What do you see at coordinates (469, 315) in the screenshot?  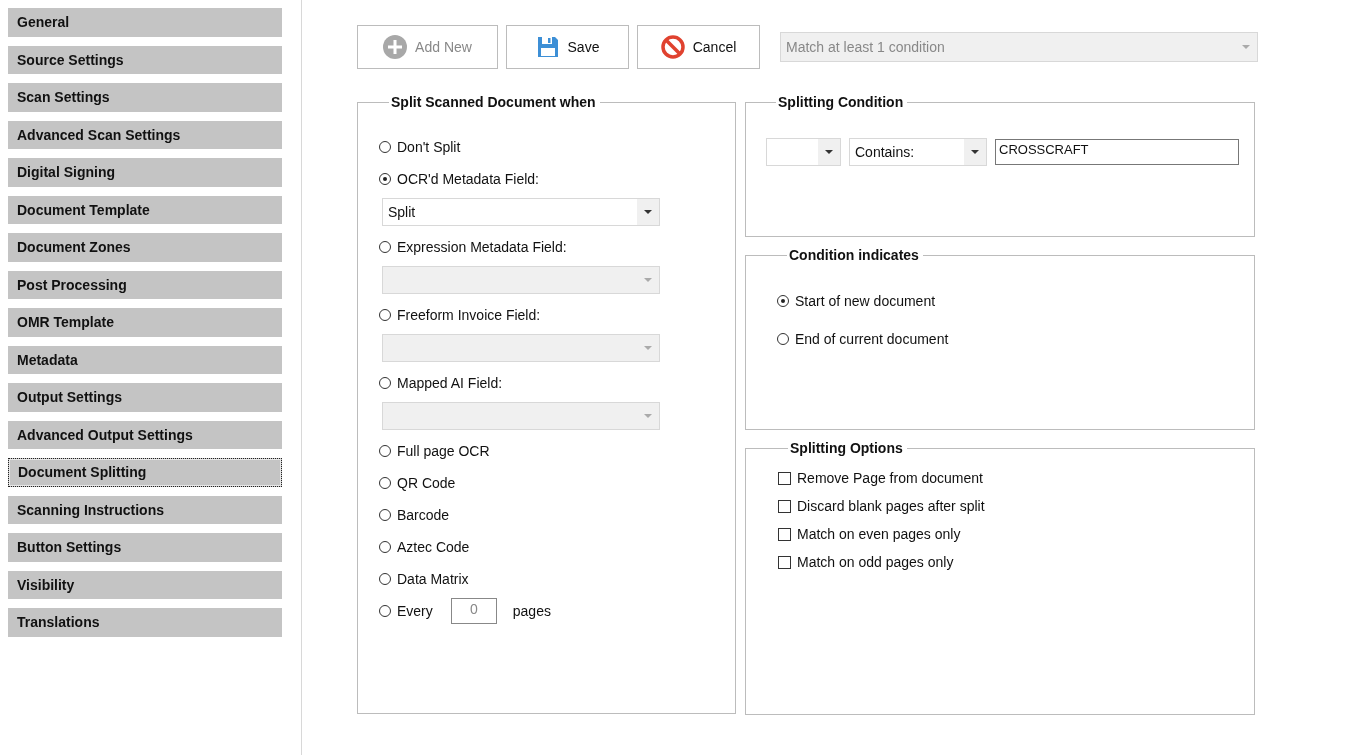 I see `option-label: Freeform Invoice Field:` at bounding box center [469, 315].